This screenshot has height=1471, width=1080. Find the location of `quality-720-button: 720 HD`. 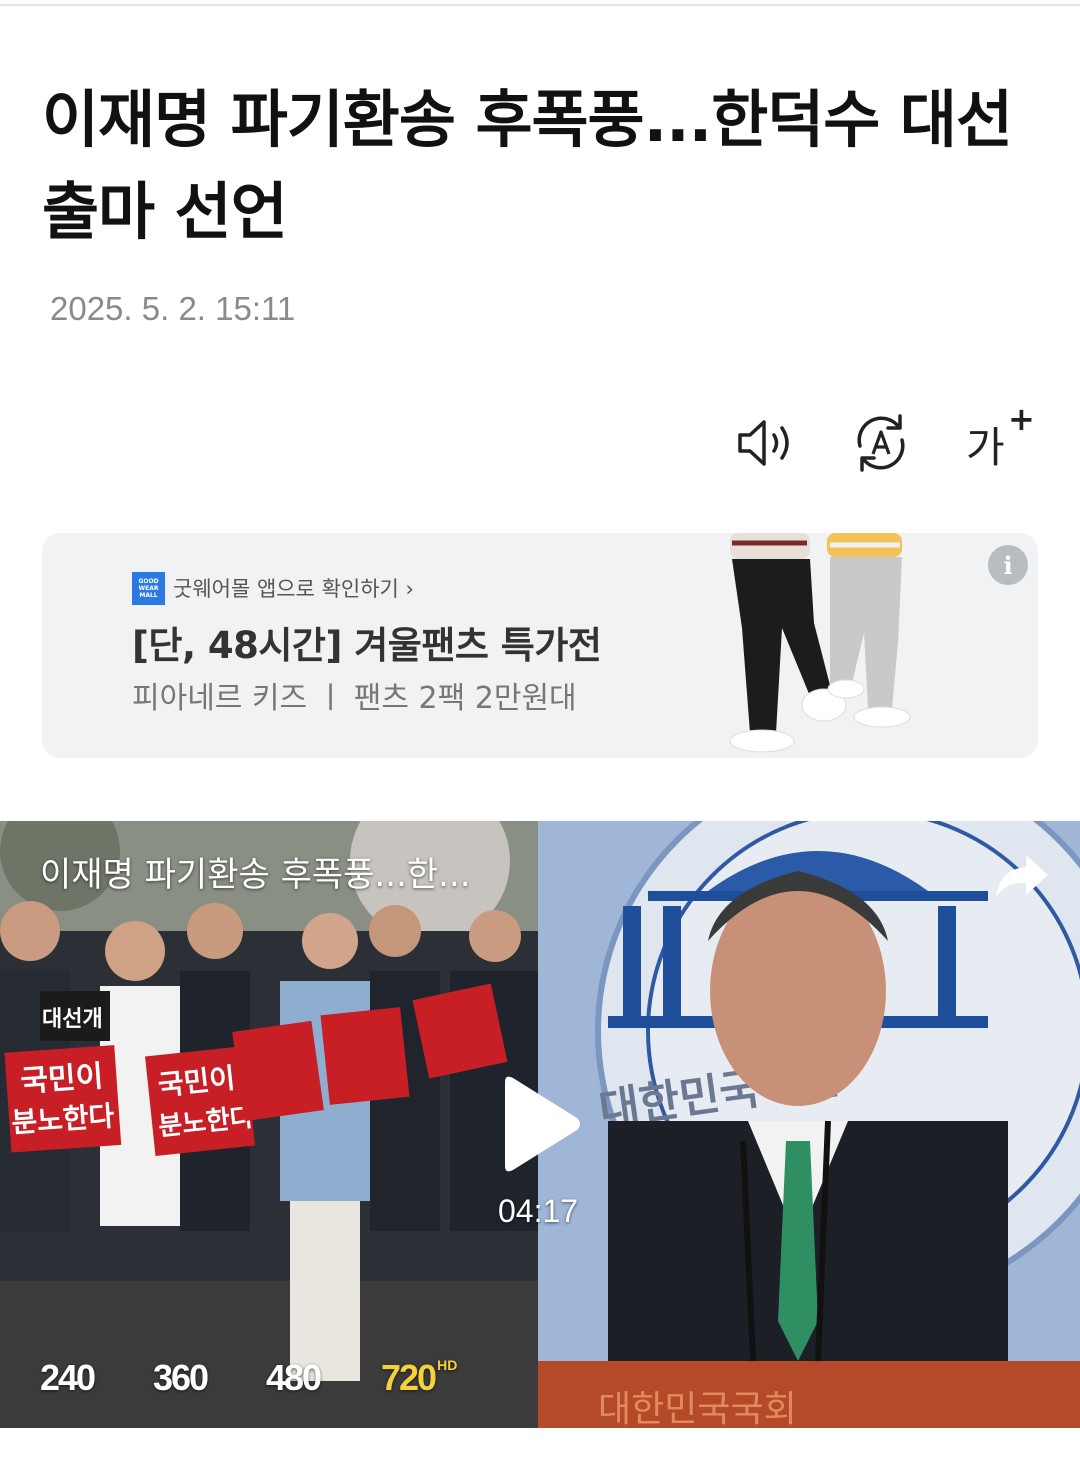

quality-720-button: 720 HD is located at coordinates (419, 1378).